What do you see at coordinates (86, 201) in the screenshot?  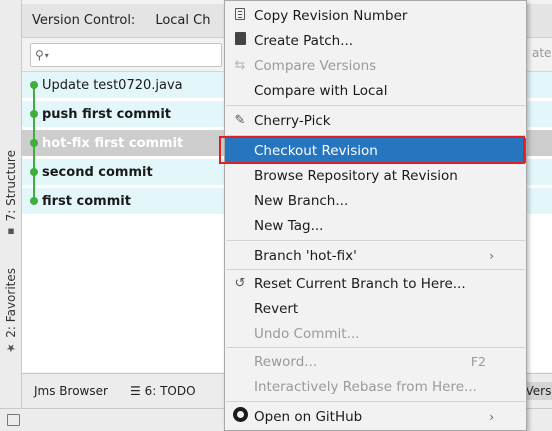 I see `commit-message: first commit` at bounding box center [86, 201].